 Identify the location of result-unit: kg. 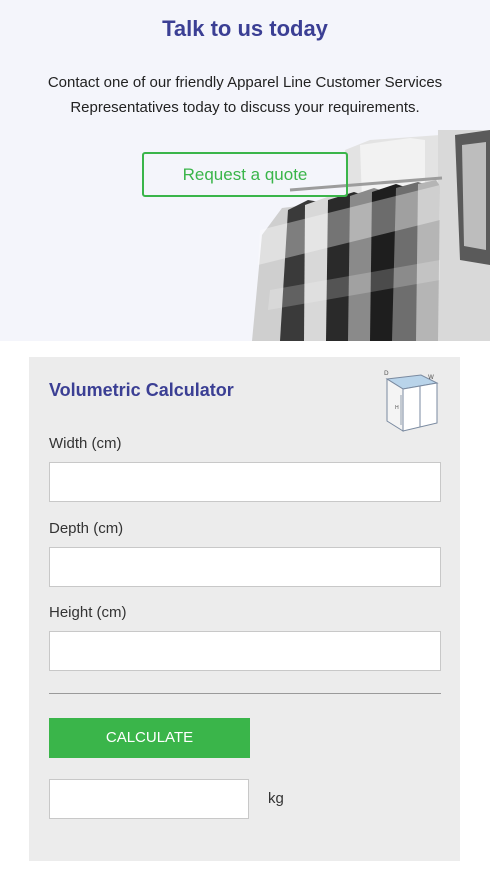
(276, 798).